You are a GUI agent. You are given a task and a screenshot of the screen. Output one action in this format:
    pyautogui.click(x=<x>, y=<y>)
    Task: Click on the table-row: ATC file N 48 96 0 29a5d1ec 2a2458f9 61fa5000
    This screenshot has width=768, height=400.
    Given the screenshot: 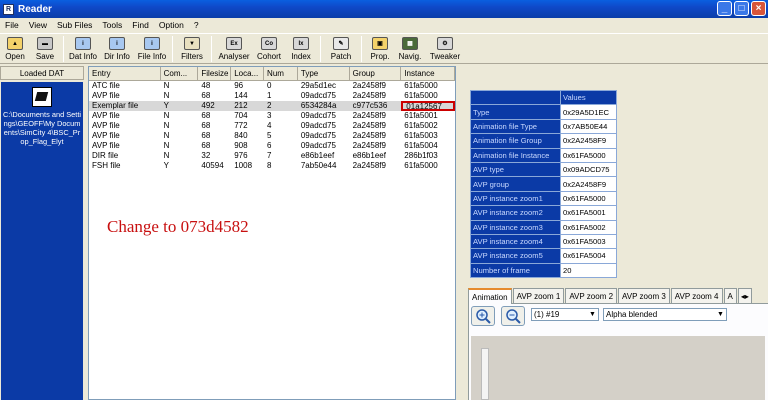 What is the action you would take?
    pyautogui.click(x=272, y=86)
    